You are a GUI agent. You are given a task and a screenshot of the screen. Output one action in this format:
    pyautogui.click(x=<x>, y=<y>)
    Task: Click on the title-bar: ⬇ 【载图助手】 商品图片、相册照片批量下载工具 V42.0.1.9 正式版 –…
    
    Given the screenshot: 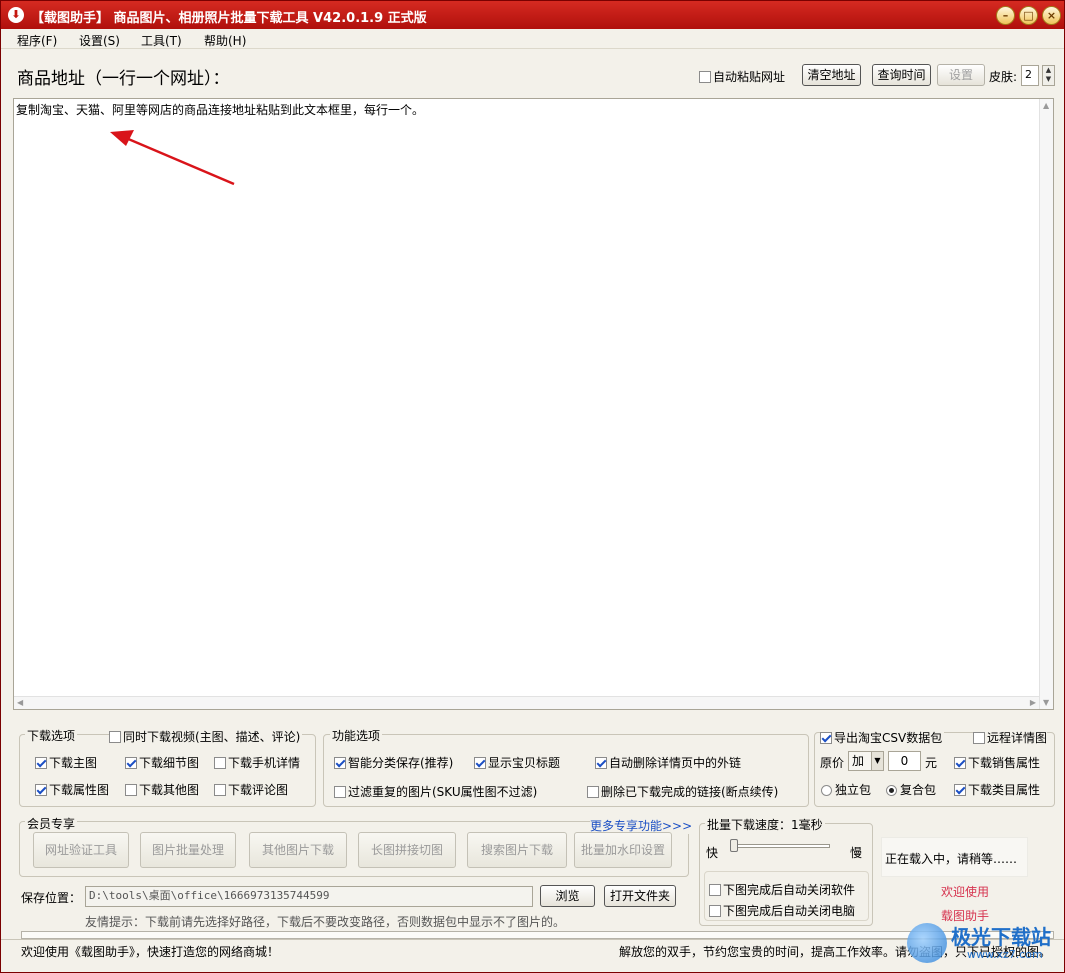 What is the action you would take?
    pyautogui.click(x=532, y=15)
    